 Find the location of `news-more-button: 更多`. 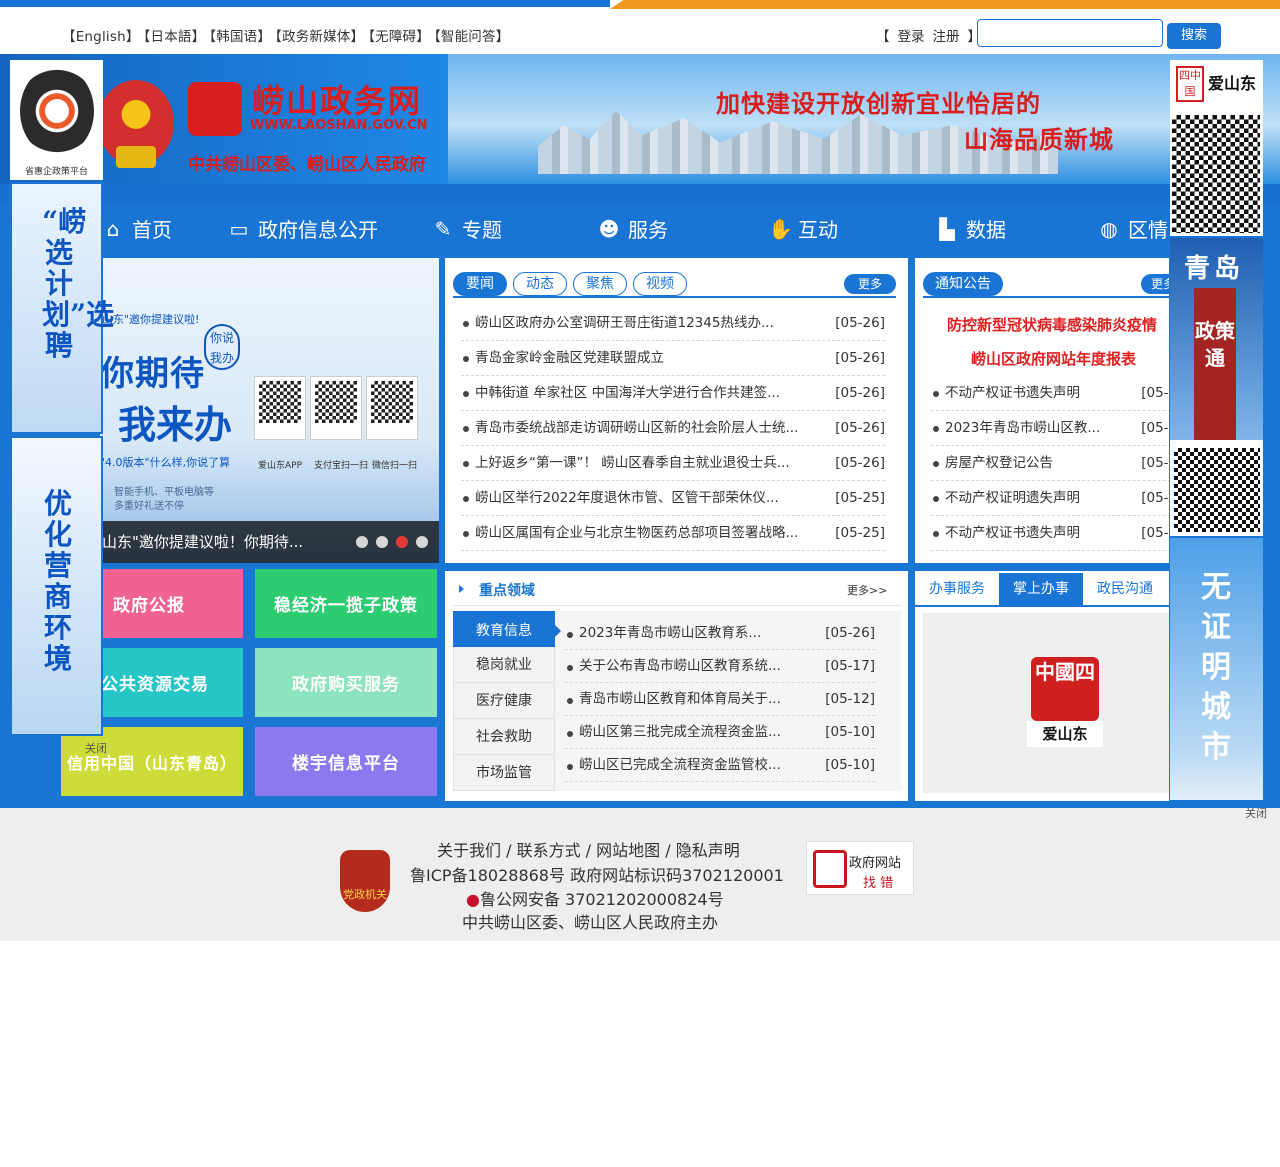

news-more-button: 更多 is located at coordinates (870, 284).